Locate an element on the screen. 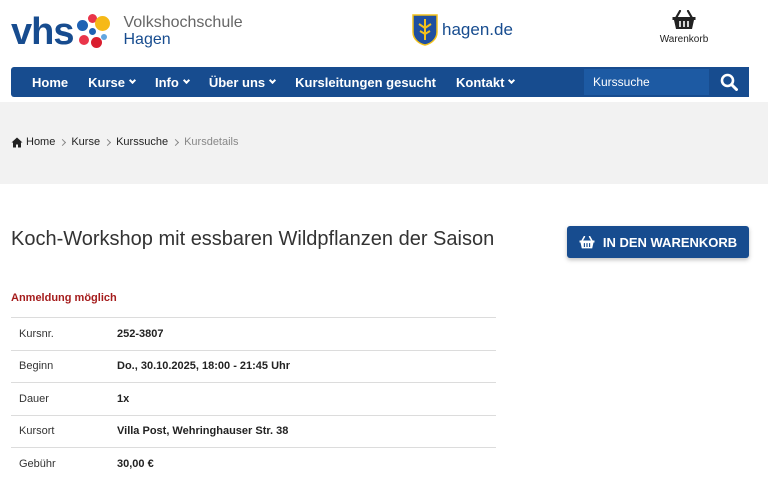  nav-item-label: Home is located at coordinates (50, 82).